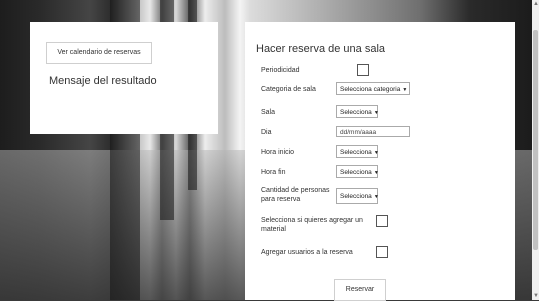  I want to click on room-label: Sala, so click(268, 112).